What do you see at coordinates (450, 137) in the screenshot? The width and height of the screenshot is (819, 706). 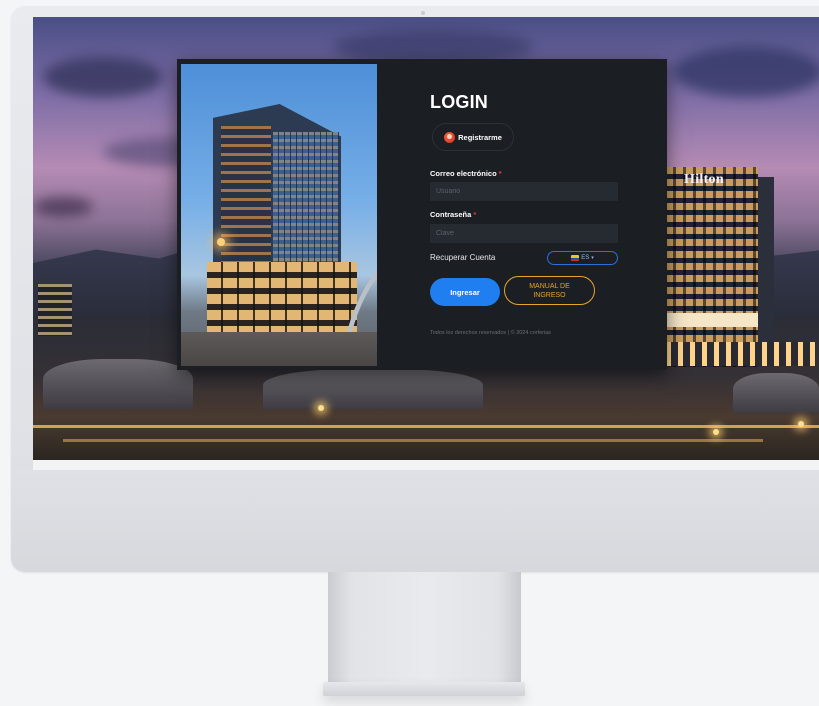 I see `register-icon` at bounding box center [450, 137].